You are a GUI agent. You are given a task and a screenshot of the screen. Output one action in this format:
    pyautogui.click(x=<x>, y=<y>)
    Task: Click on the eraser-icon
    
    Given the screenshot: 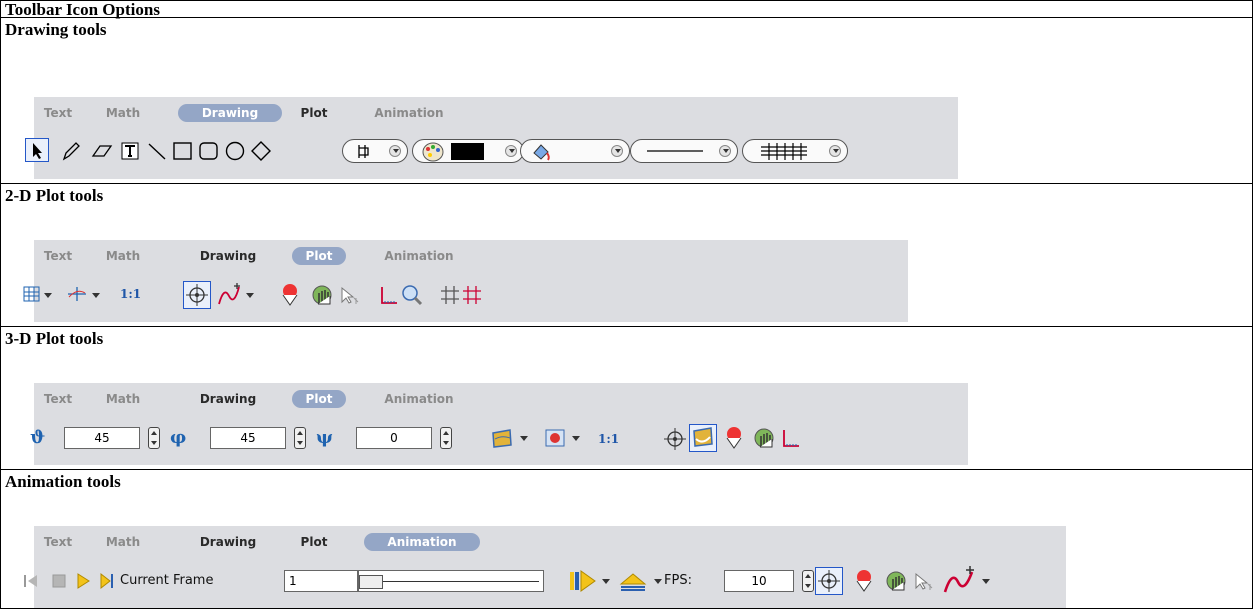 What is the action you would take?
    pyautogui.click(x=102, y=151)
    